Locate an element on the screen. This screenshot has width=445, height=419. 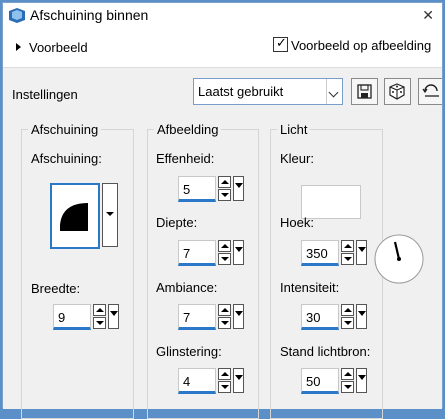
randomize-button is located at coordinates (397, 91).